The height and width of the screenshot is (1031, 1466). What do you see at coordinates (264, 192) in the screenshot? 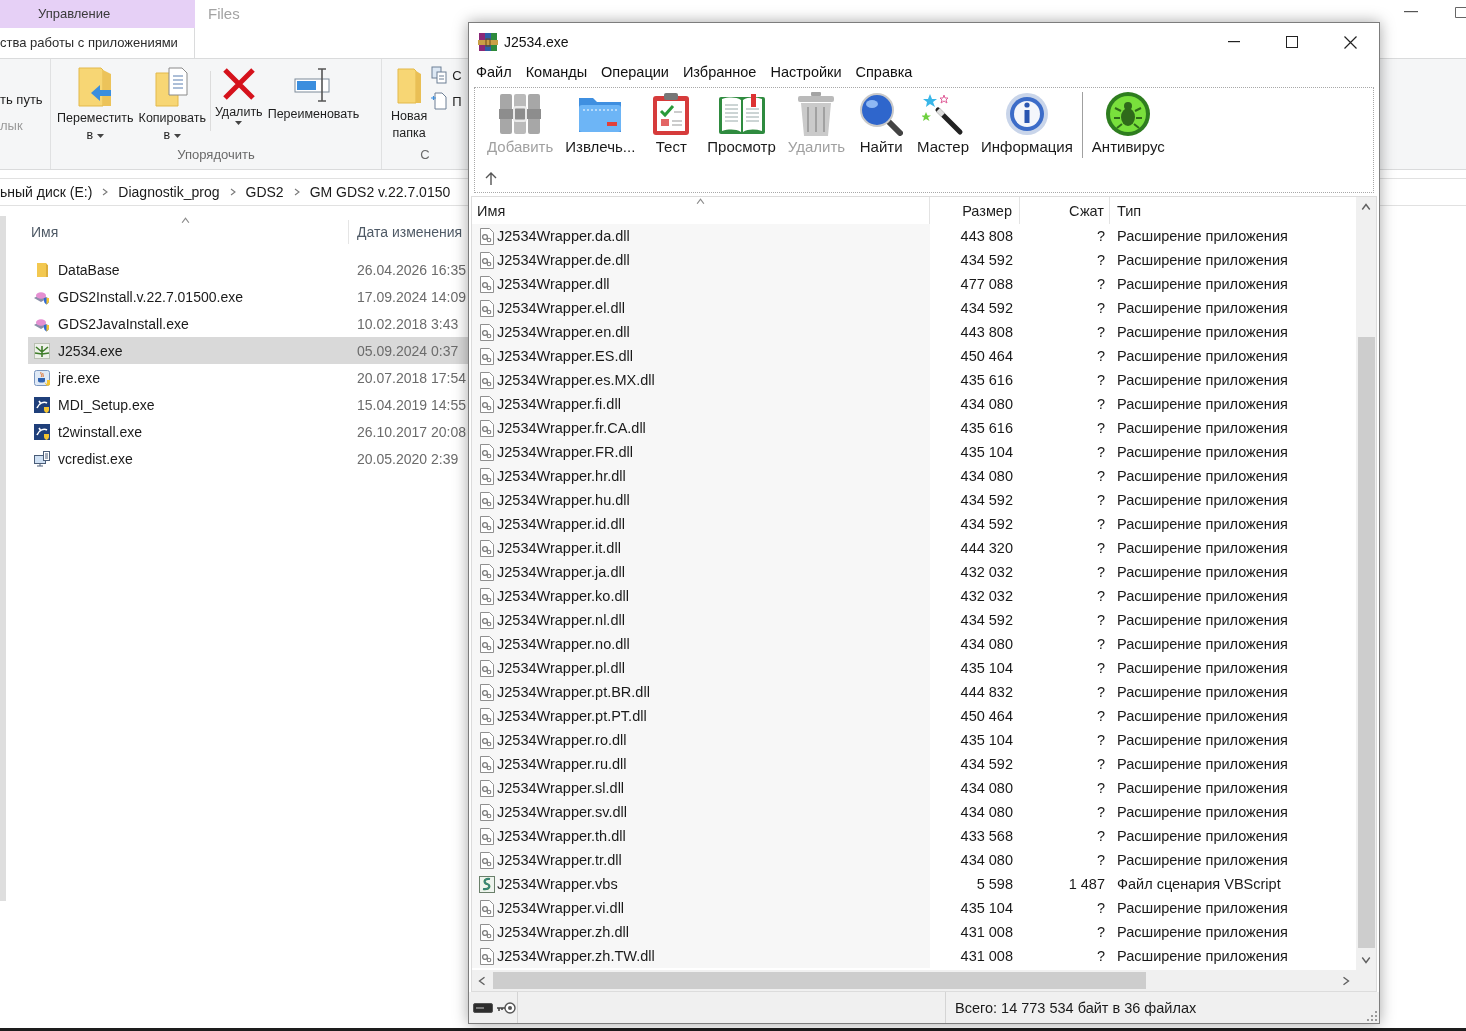
I see `breadcrumb-item: GDS2` at bounding box center [264, 192].